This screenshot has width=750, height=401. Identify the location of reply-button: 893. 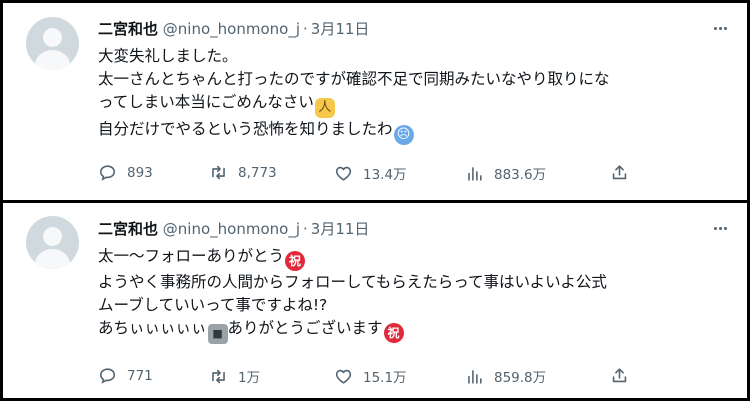
(125, 172).